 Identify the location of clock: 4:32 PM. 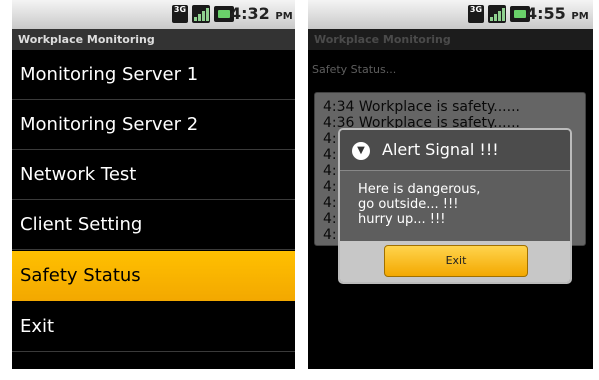
(261, 15).